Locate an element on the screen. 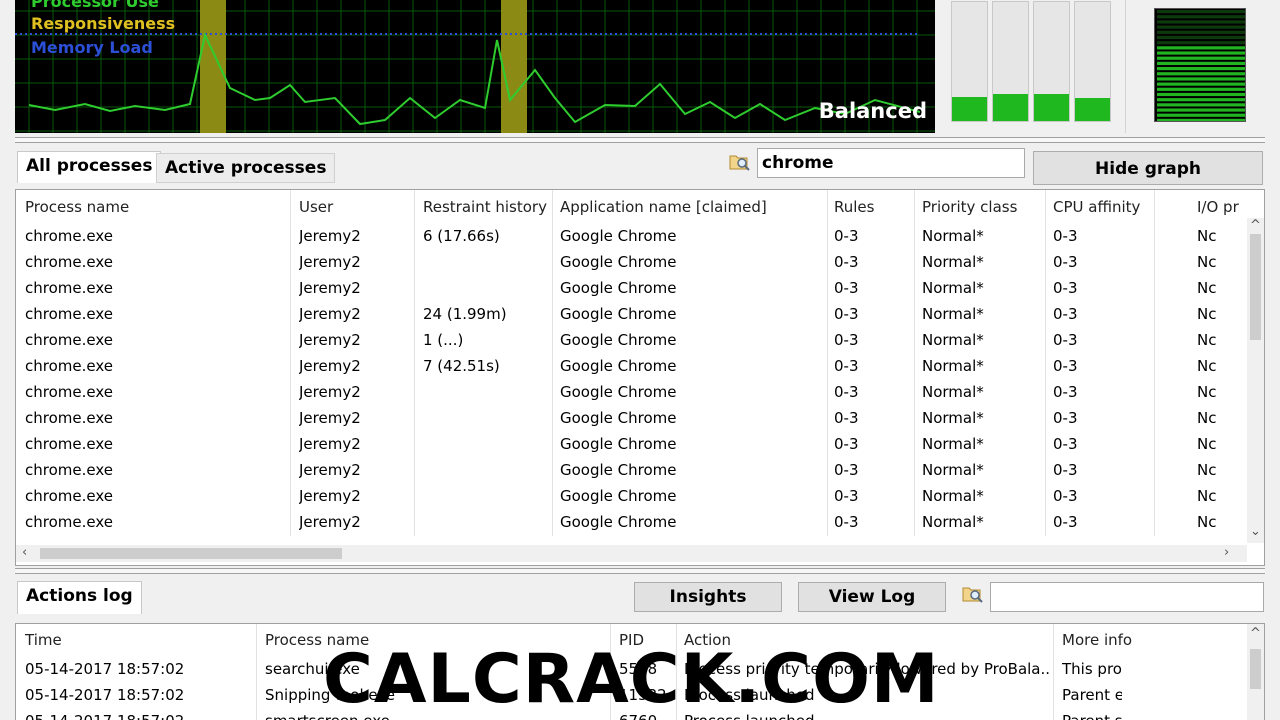 The width and height of the screenshot is (1280, 720). view-log-button: View Log is located at coordinates (872, 597).